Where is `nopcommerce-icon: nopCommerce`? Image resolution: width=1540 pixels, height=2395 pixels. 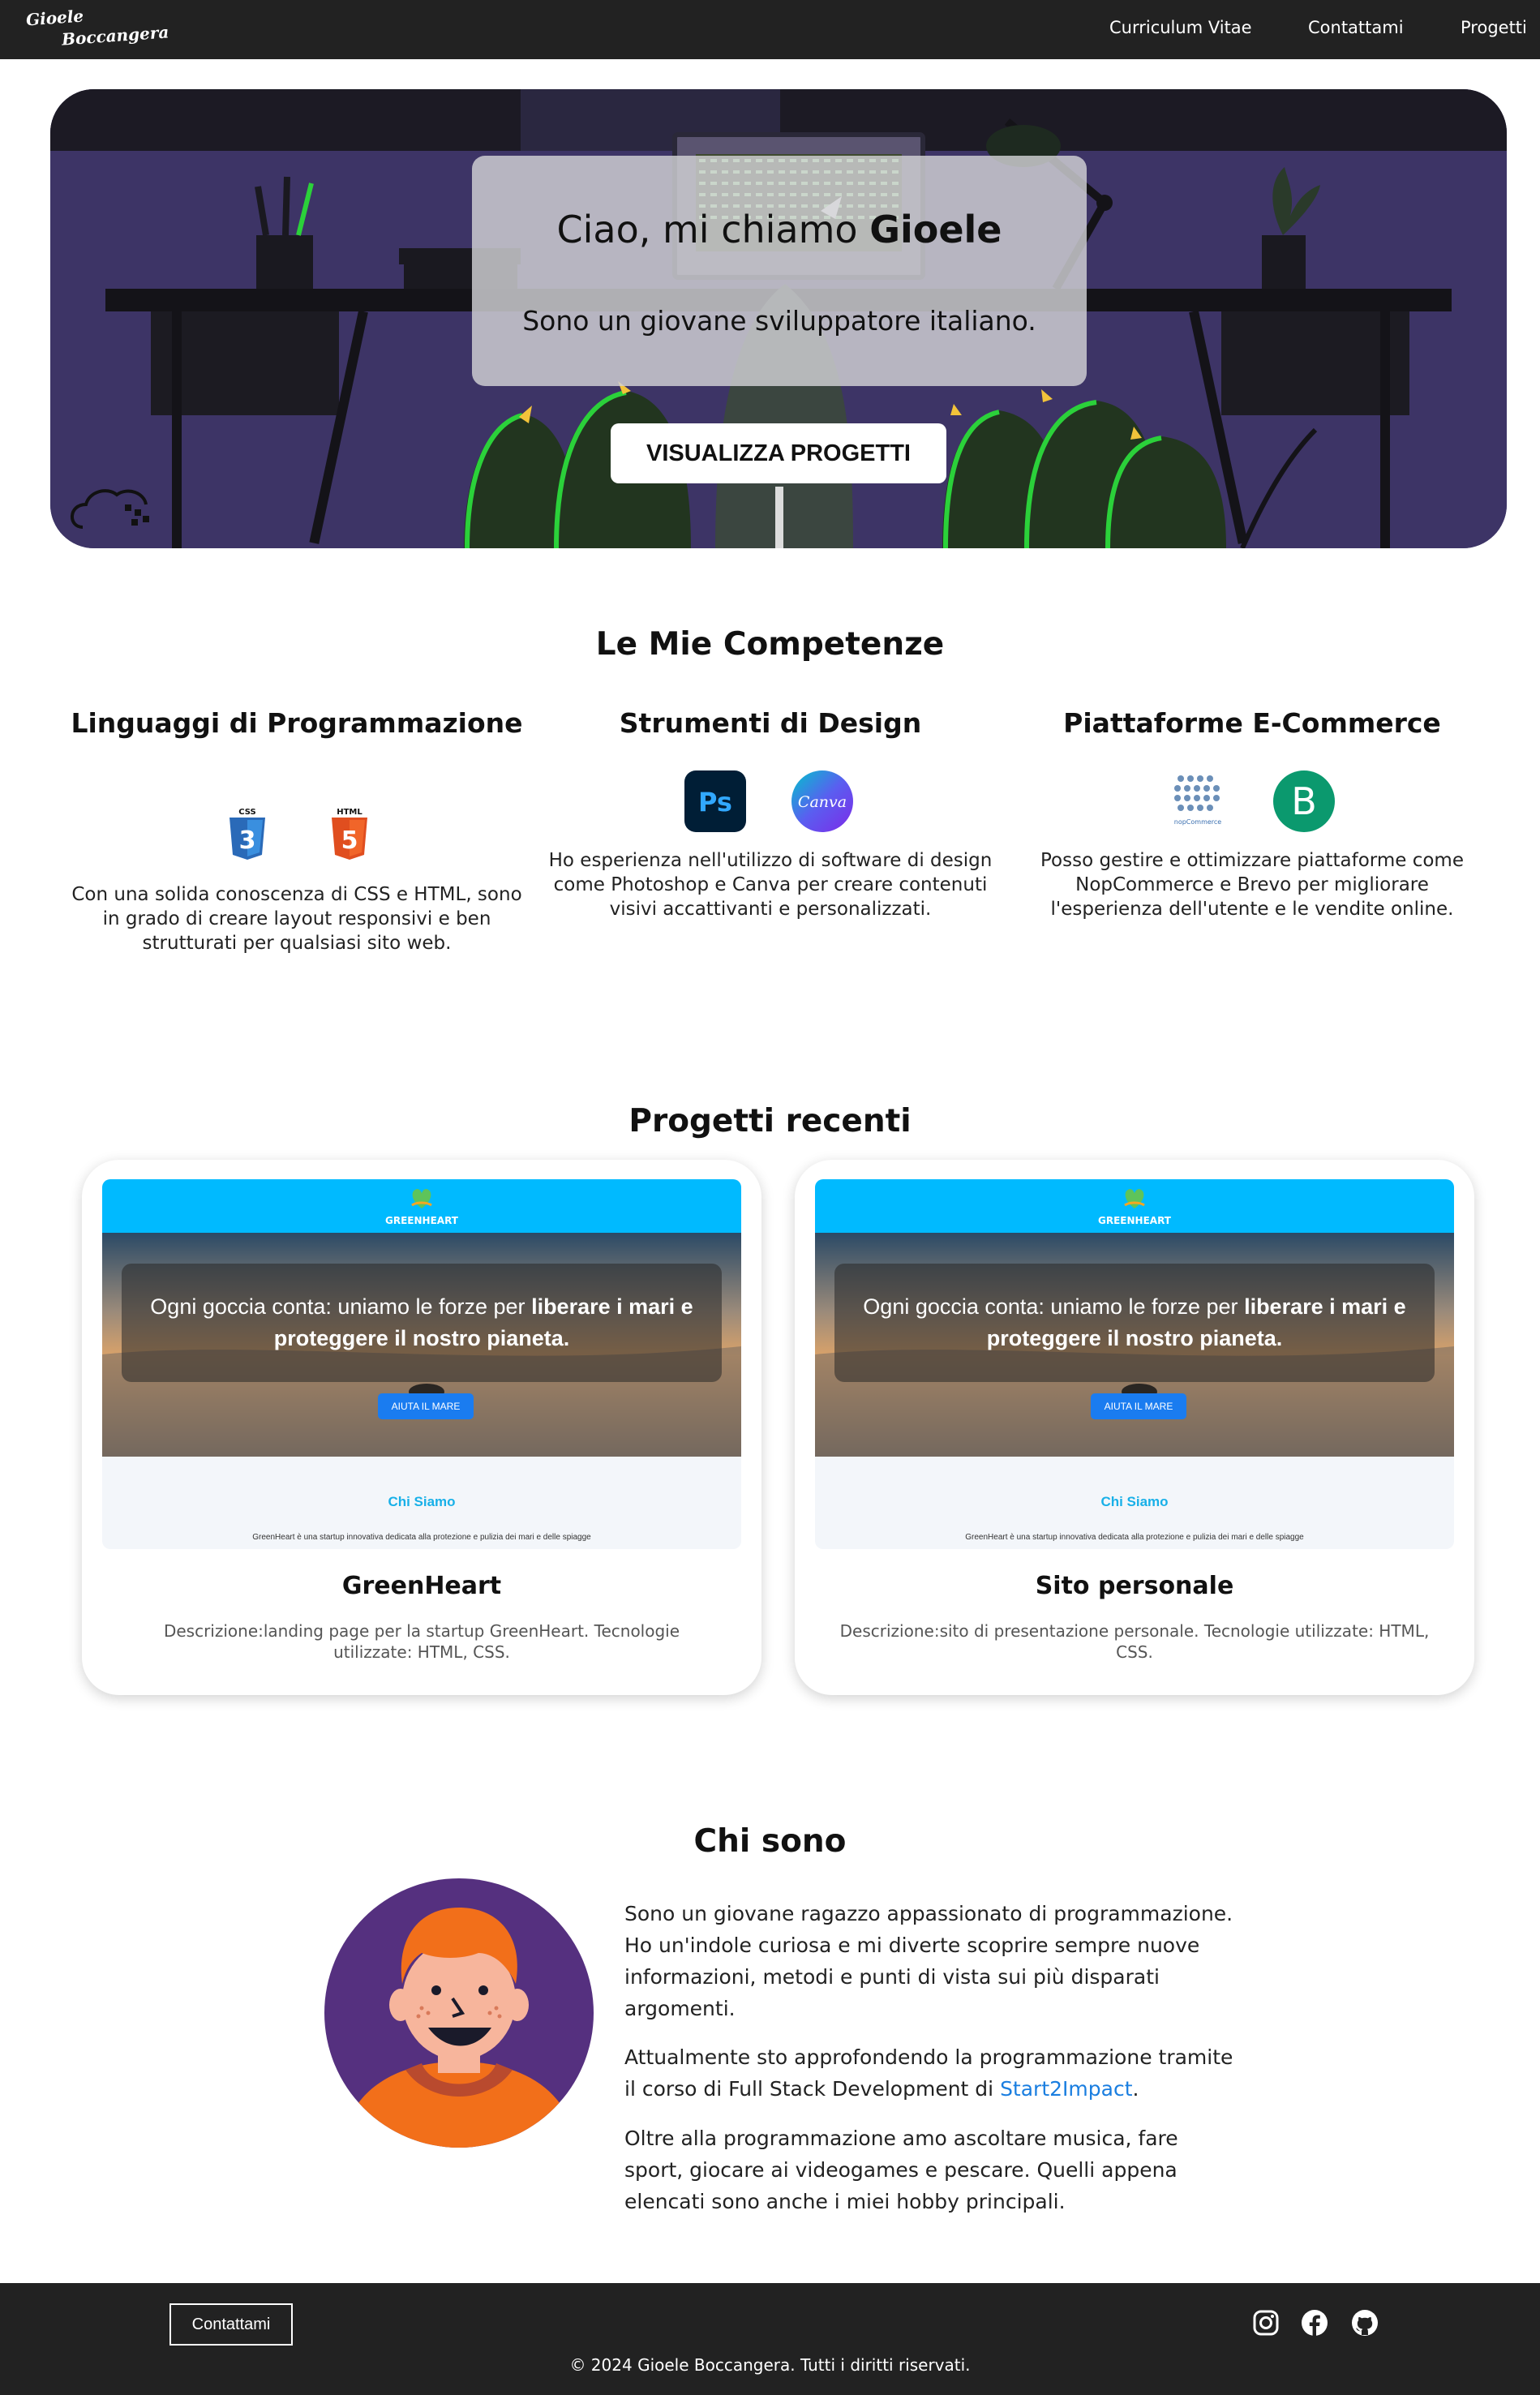
nopcommerce-icon: nopCommerce is located at coordinates (1198, 800).